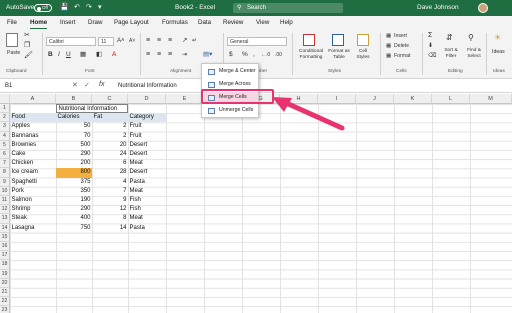 Image resolution: width=512 pixels, height=313 pixels. I want to click on table-cell: Pork, so click(33, 191).